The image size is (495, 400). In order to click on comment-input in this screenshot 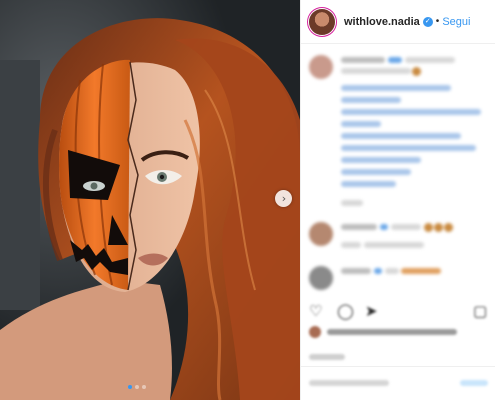, I will do `click(384, 383)`.